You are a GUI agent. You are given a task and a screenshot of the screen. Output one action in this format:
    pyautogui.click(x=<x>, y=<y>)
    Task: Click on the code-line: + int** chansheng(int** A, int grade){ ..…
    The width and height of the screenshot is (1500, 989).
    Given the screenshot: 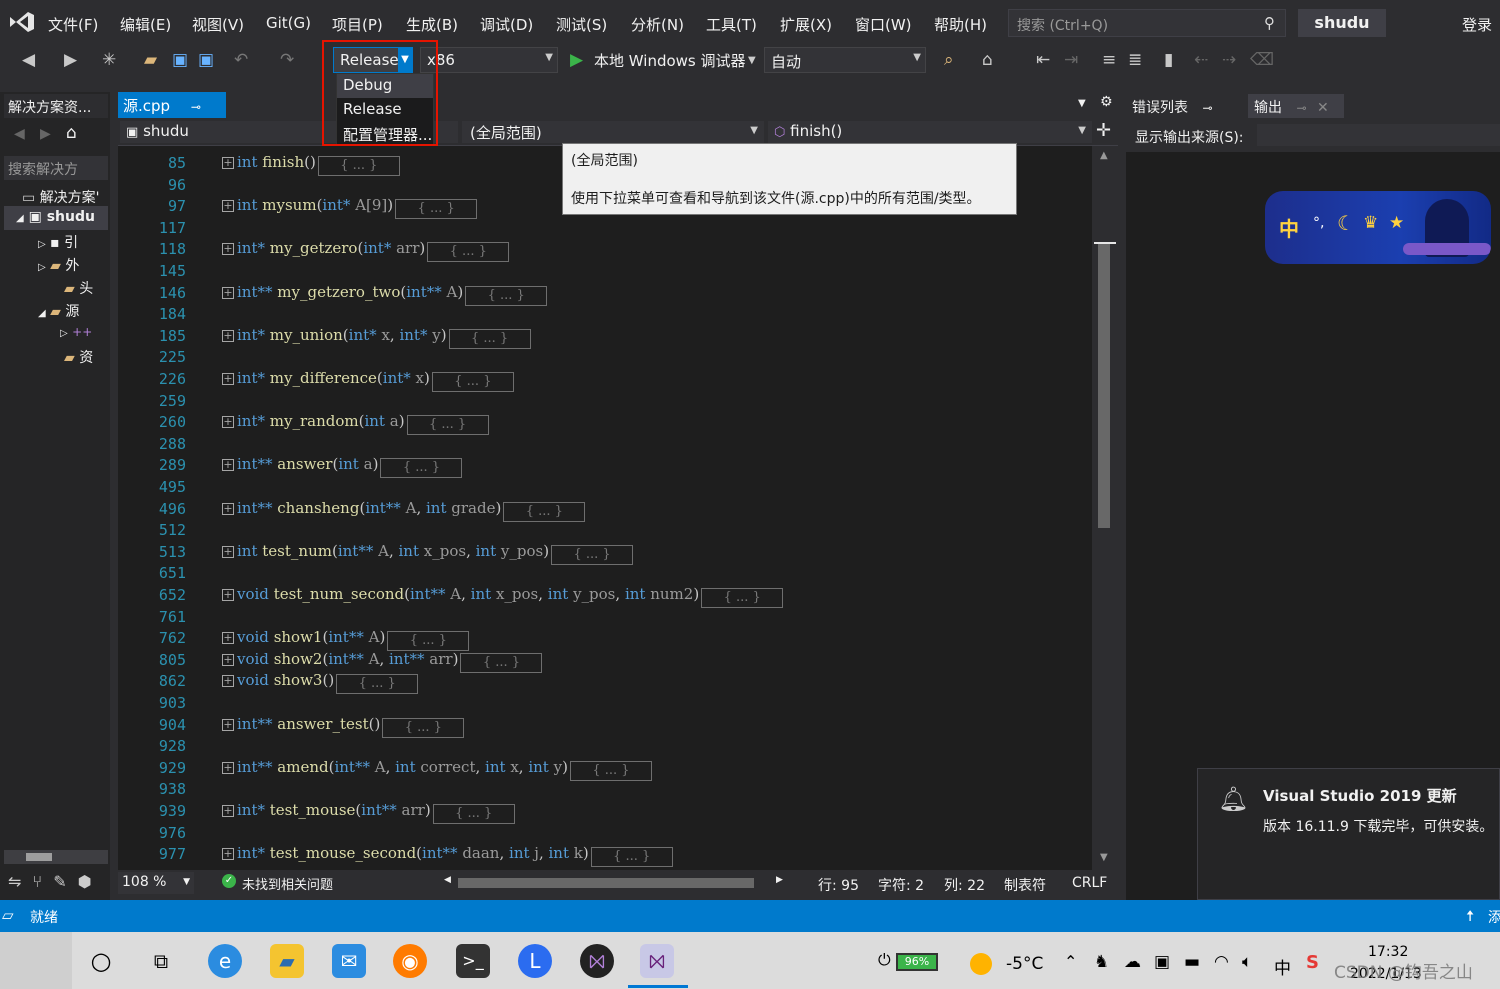 What is the action you would take?
    pyautogui.click(x=404, y=510)
    